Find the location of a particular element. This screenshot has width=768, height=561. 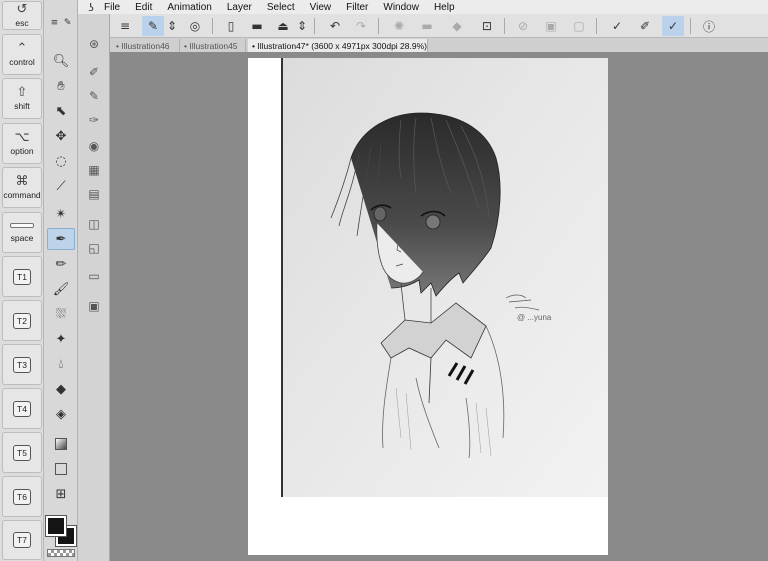

eyedropper-icon: ⟋ is located at coordinates (61, 186).